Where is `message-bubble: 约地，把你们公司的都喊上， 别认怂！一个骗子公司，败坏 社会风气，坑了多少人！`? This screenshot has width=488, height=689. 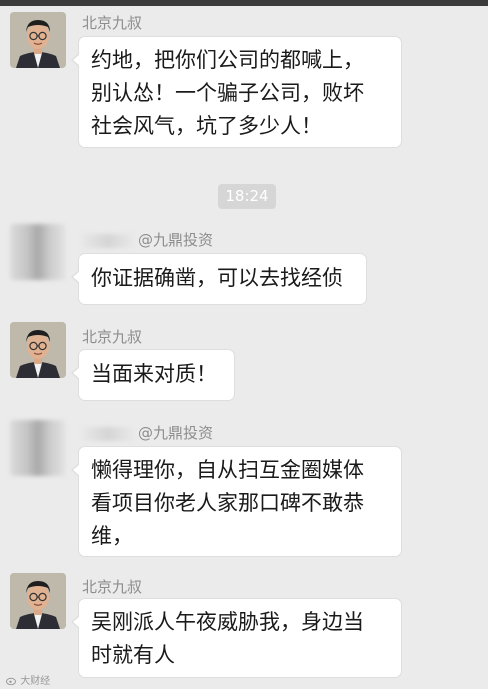
message-bubble: 约地，把你们公司的都喊上， 别认怂！一个骗子公司，败坏 社会风气，坑了多少人！ is located at coordinates (236, 92).